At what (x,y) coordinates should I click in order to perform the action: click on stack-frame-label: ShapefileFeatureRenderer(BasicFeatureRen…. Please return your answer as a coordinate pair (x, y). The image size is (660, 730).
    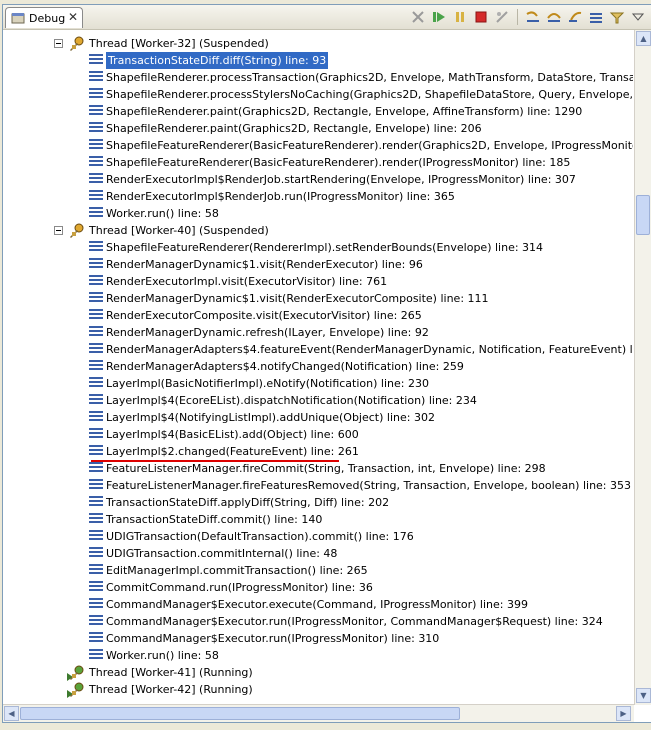
    Looking at the image, I should click on (369, 145).